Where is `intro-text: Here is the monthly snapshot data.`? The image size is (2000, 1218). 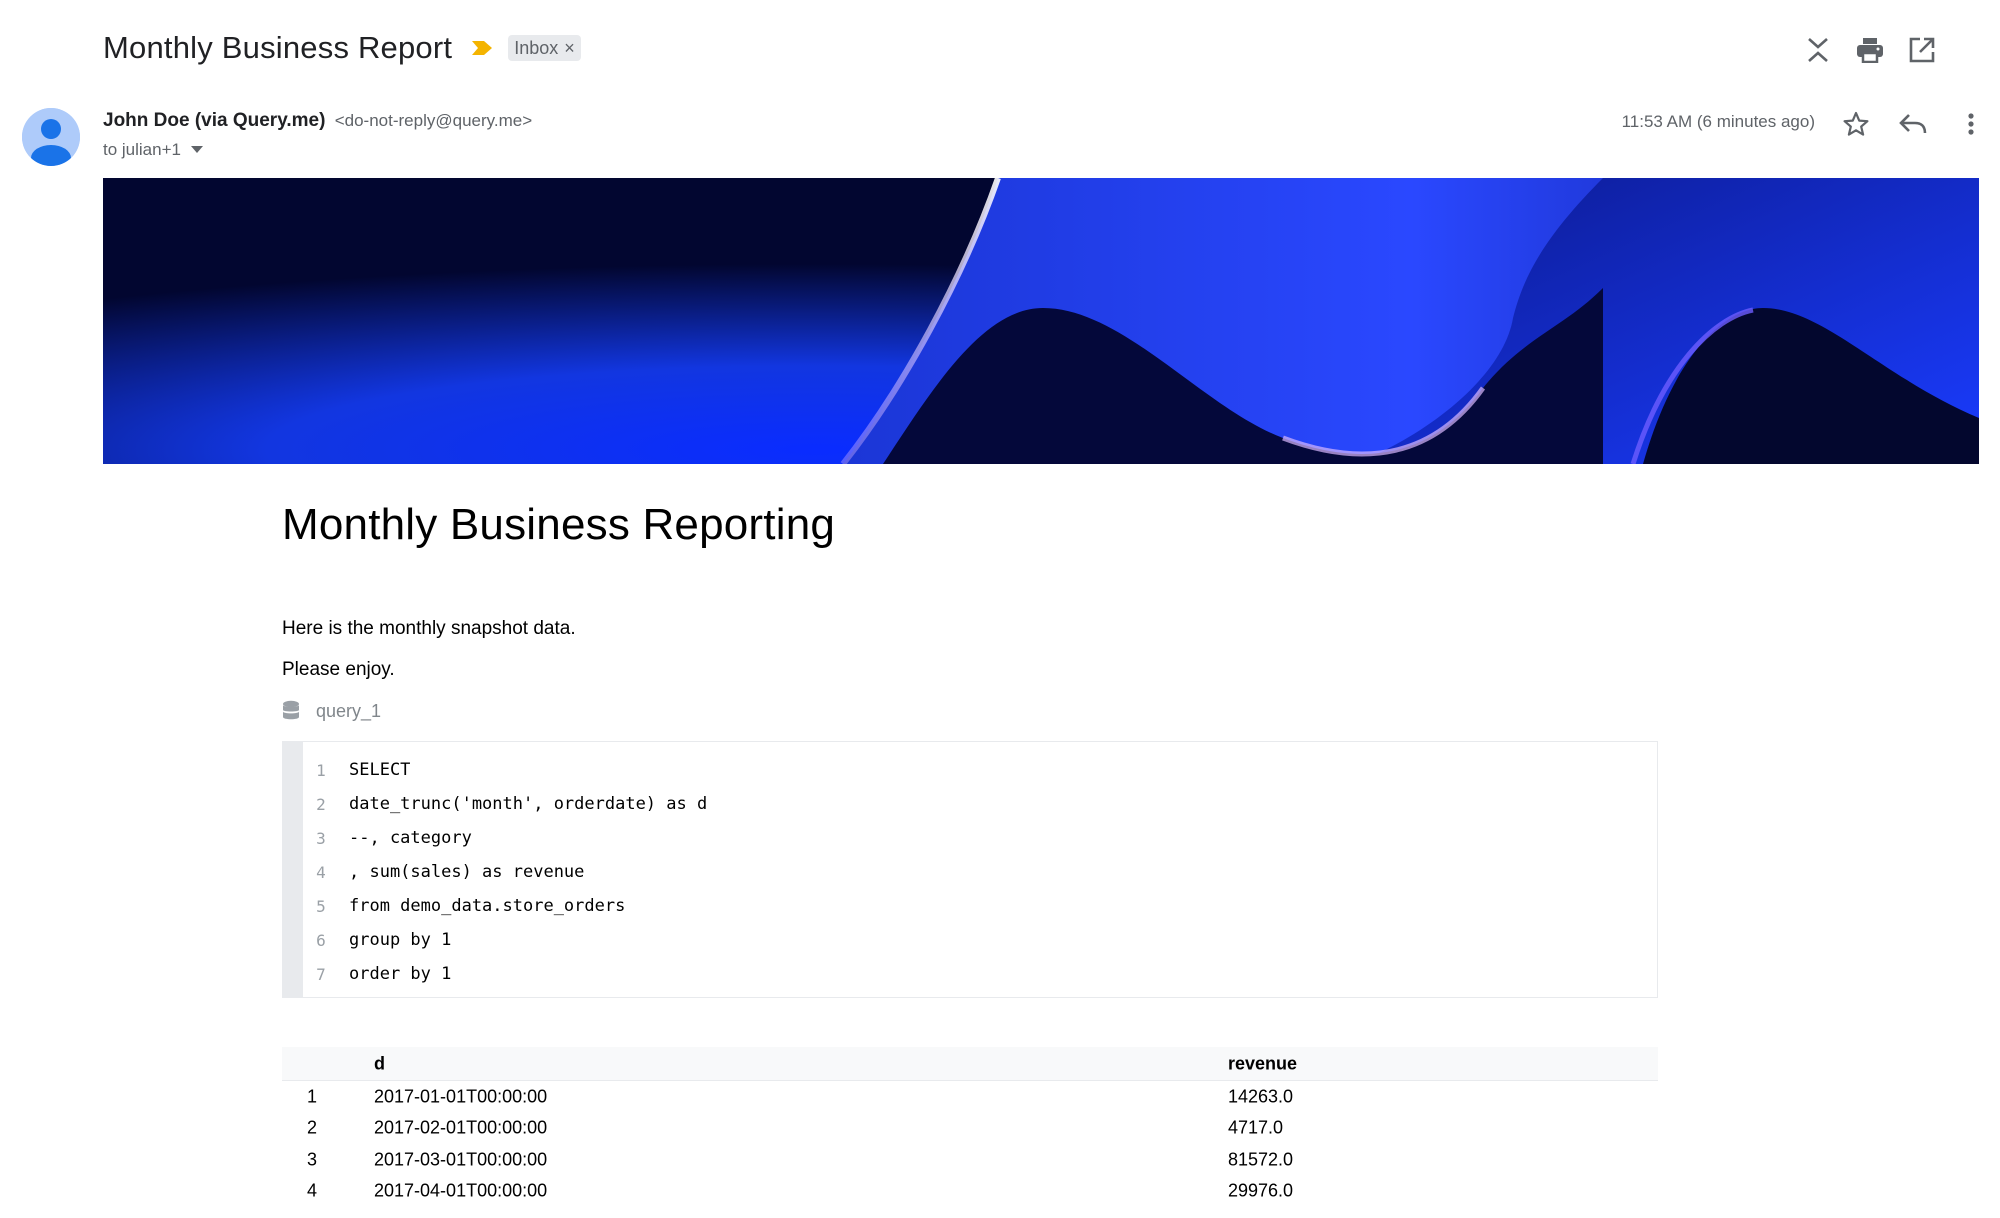 intro-text: Here is the monthly snapshot data. is located at coordinates (429, 628).